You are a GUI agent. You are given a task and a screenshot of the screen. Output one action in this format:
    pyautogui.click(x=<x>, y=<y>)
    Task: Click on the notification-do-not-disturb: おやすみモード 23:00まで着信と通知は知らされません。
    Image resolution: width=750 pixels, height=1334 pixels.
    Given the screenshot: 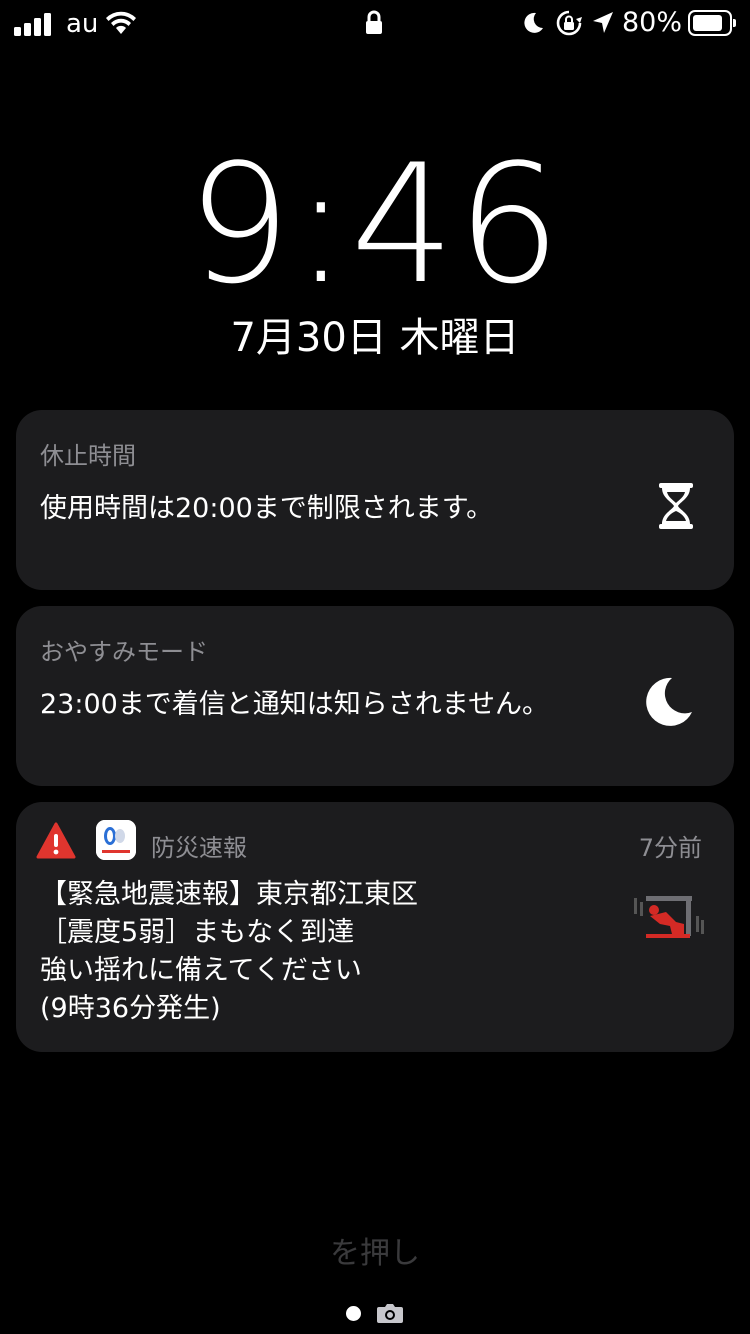 What is the action you would take?
    pyautogui.click(x=375, y=696)
    